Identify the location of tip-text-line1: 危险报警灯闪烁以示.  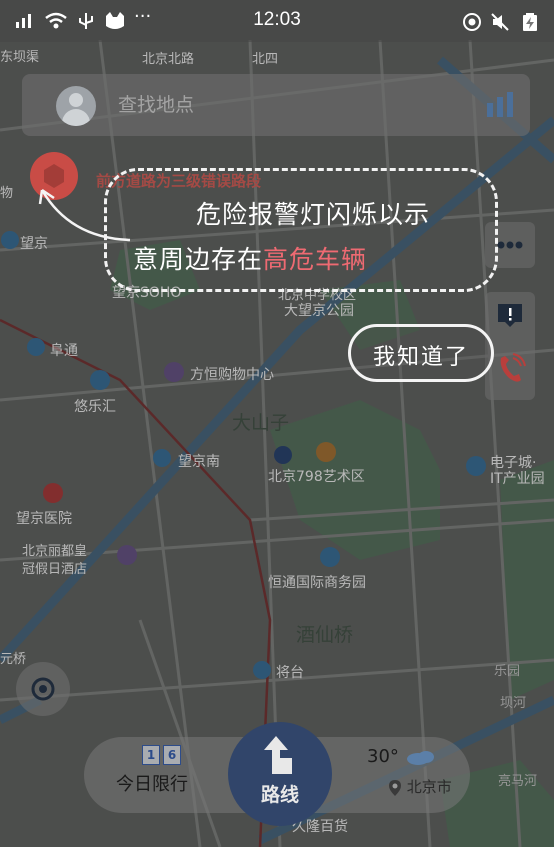
(313, 214).